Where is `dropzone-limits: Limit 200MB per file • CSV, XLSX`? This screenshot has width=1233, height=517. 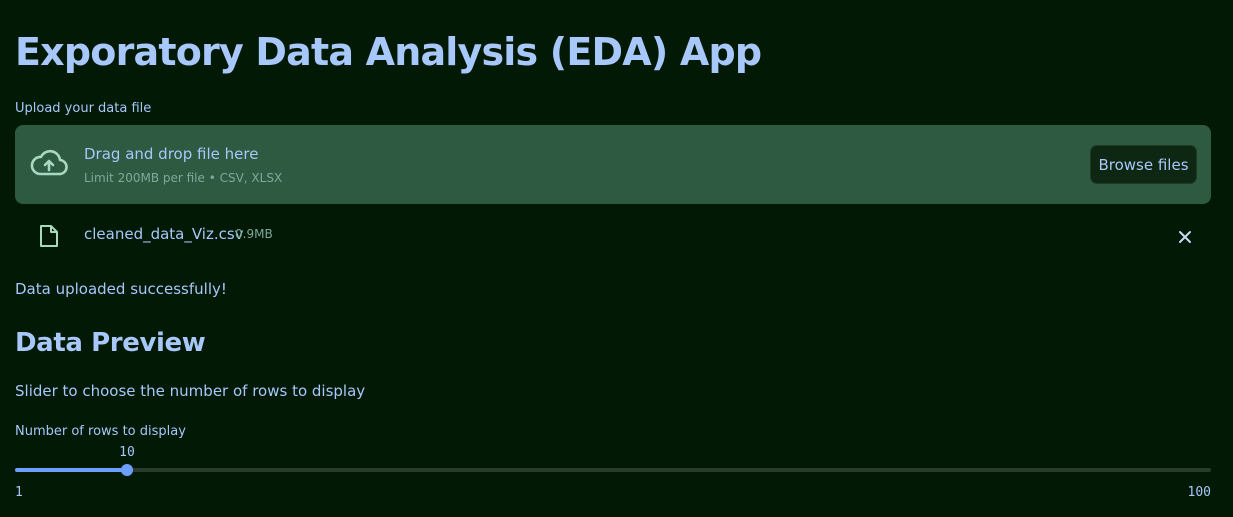 dropzone-limits: Limit 200MB per file • CSV, XLSX is located at coordinates (183, 178).